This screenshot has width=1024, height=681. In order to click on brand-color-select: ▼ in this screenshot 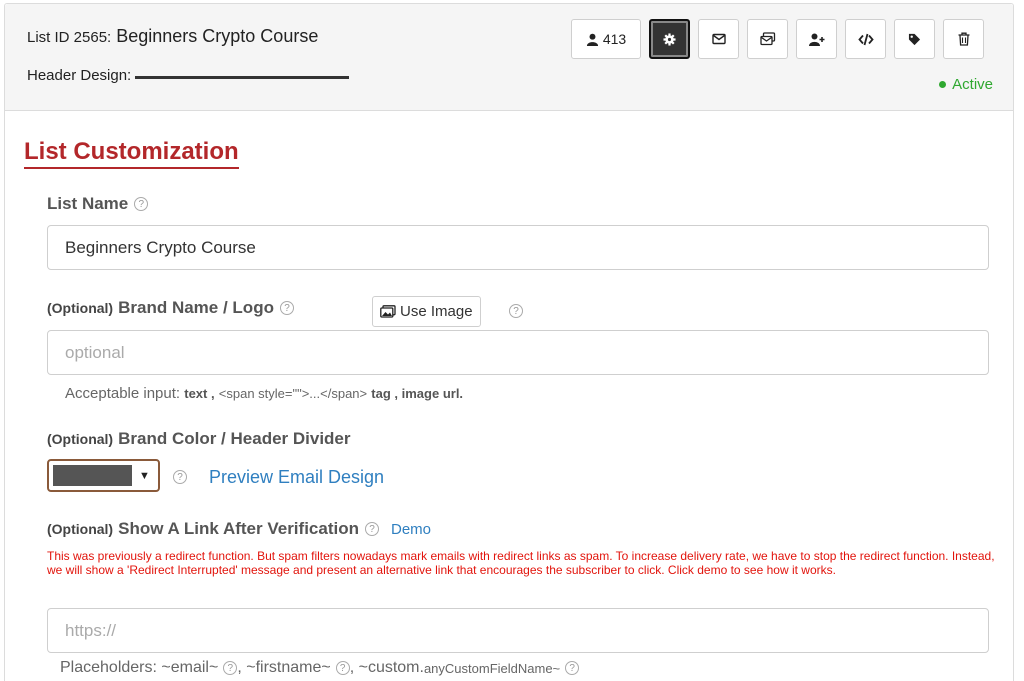, I will do `click(103, 475)`.